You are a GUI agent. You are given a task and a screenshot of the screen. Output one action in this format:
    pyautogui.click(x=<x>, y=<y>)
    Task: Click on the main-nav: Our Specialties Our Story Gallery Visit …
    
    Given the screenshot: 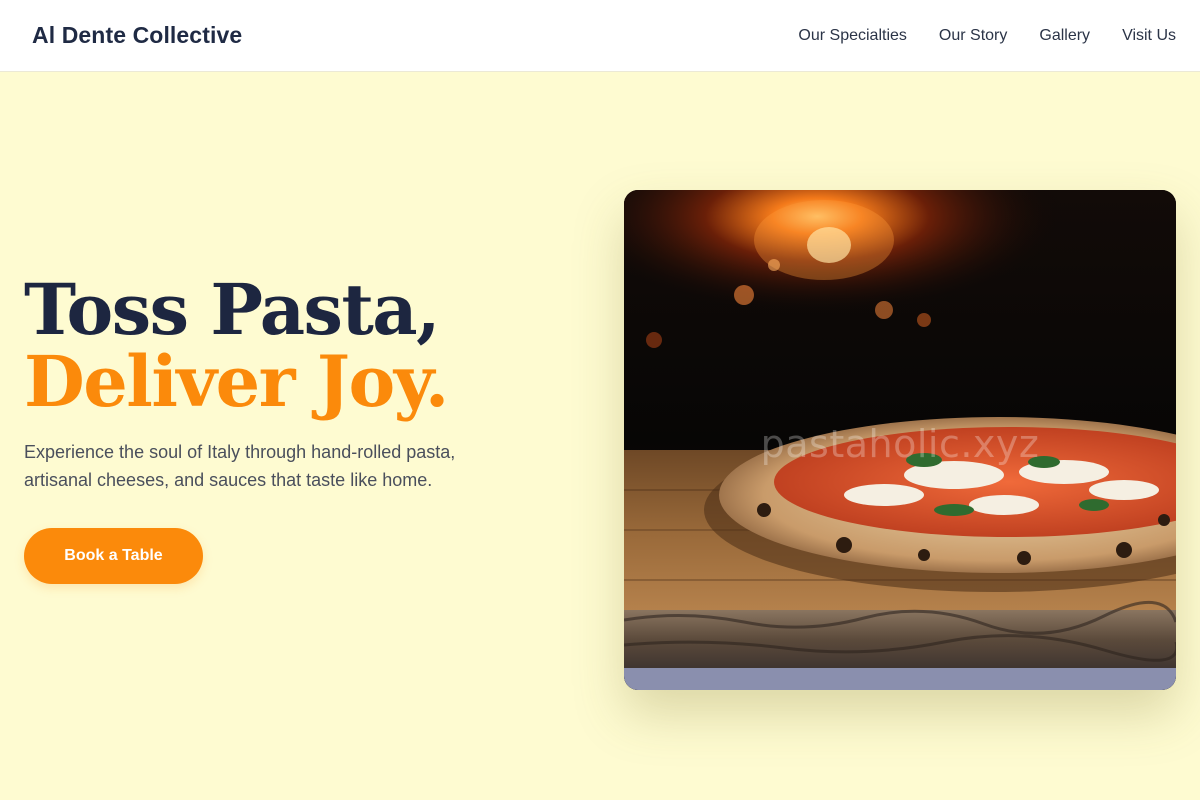 What is the action you would take?
    pyautogui.click(x=987, y=36)
    